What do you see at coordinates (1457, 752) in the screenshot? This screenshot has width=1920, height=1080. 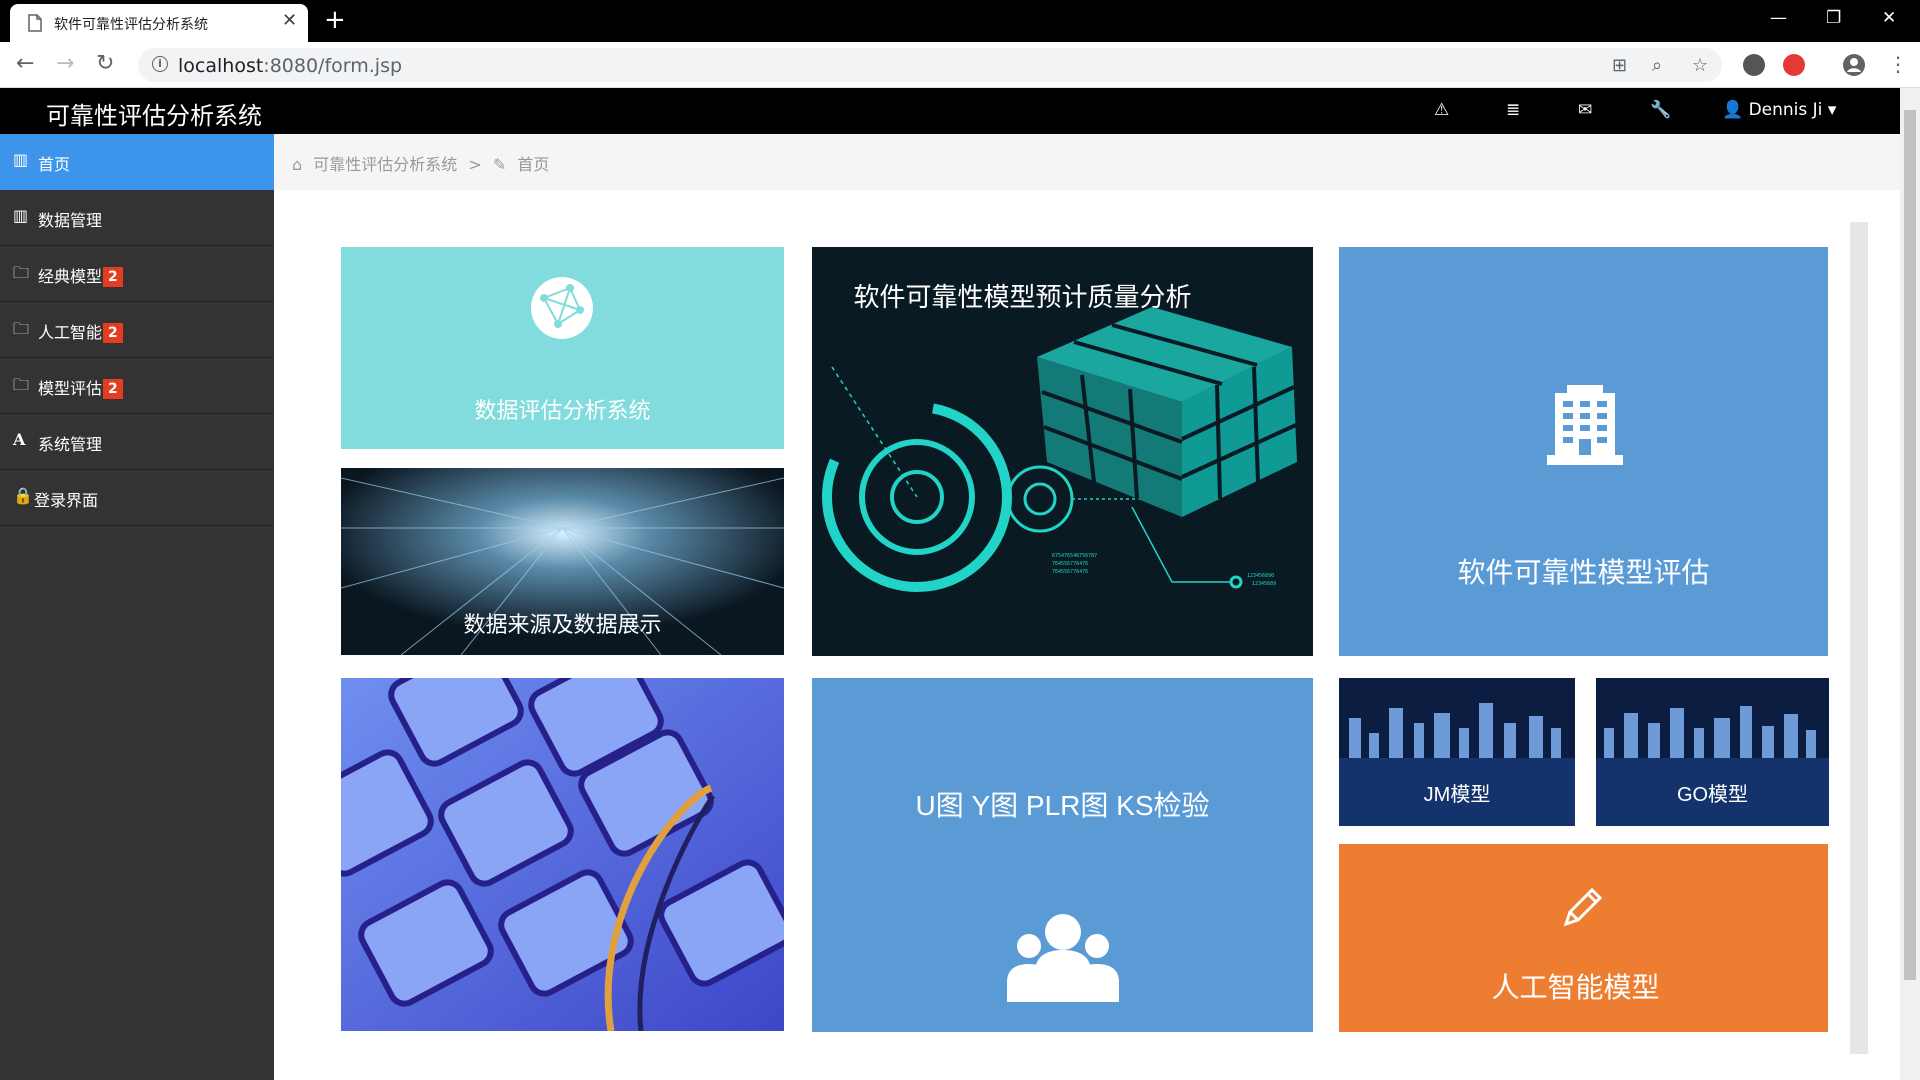 I see `tile-jm-model: JM模型` at bounding box center [1457, 752].